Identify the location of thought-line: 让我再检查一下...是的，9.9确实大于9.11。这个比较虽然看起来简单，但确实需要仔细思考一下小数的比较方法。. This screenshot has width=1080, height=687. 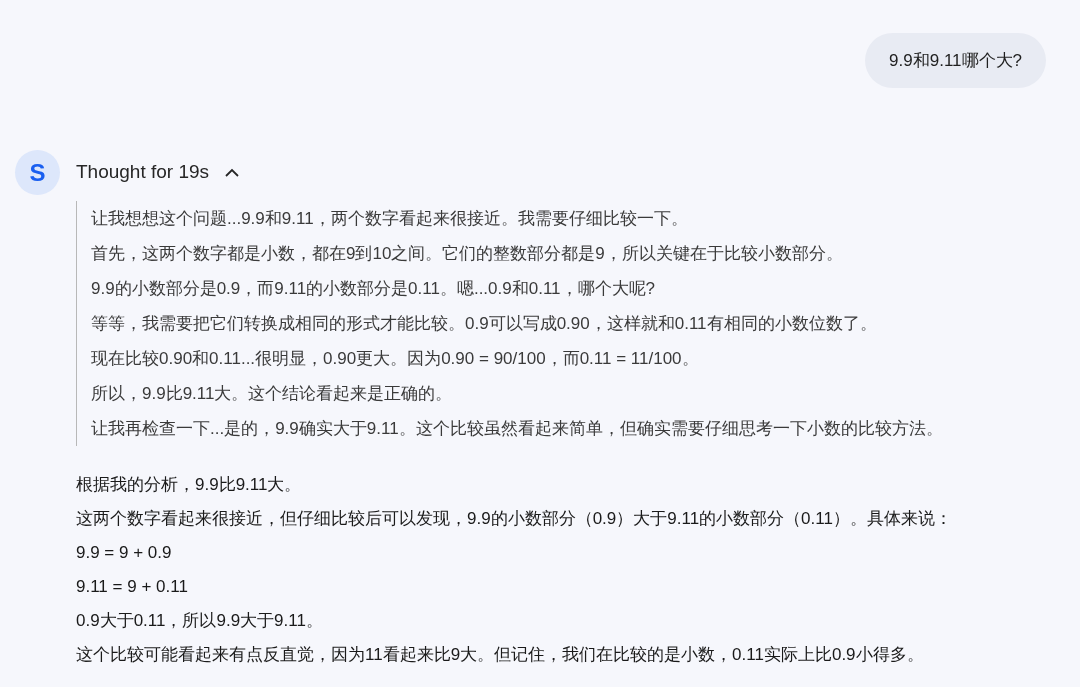
(517, 429).